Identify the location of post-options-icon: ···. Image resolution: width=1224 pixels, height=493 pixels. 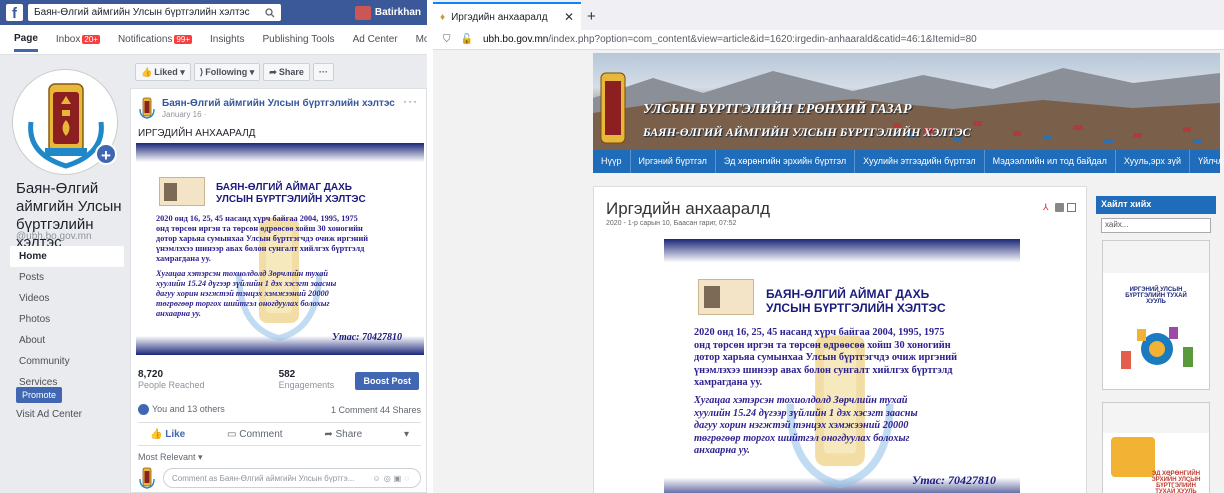
(410, 101).